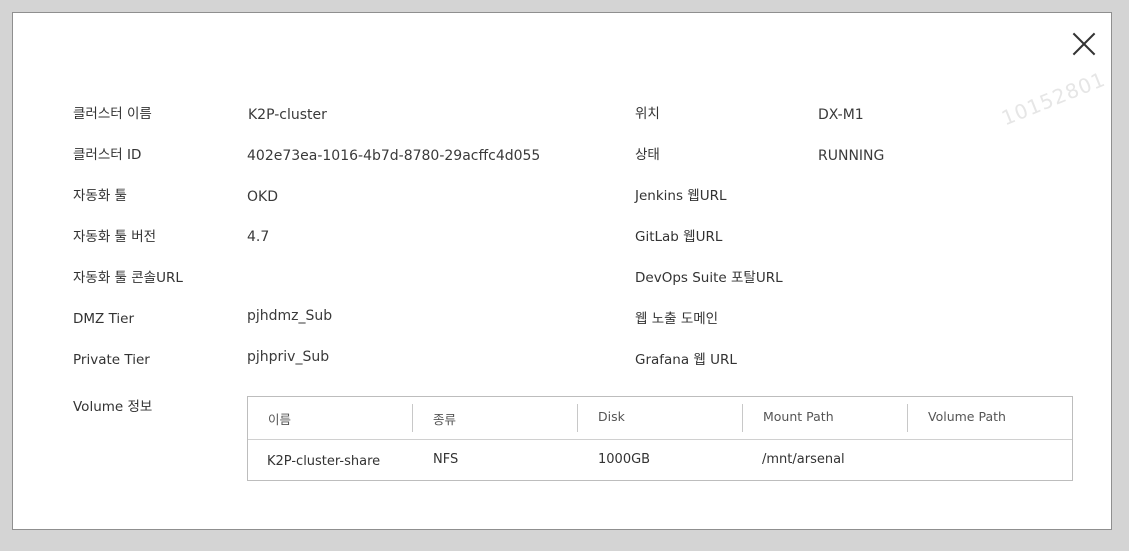 The width and height of the screenshot is (1129, 551). What do you see at coordinates (647, 114) in the screenshot?
I see `location-label: 위치` at bounding box center [647, 114].